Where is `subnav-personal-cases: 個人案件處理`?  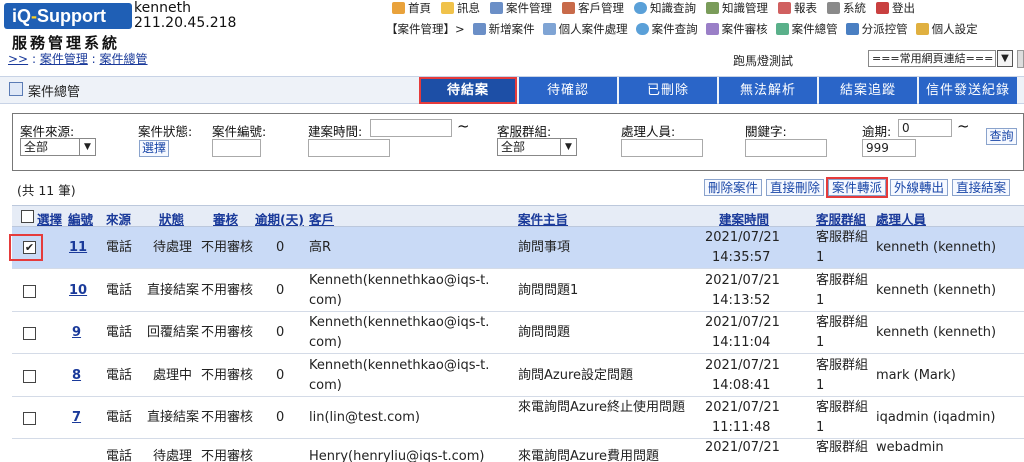 subnav-personal-cases: 個人案件處理 is located at coordinates (585, 29).